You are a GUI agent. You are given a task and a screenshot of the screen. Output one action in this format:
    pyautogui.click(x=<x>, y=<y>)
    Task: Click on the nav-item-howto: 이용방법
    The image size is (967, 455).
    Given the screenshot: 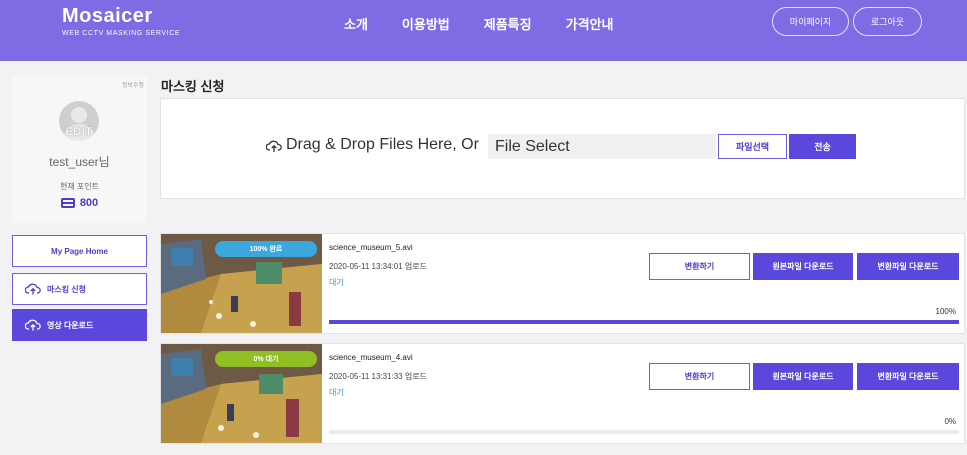 What is the action you would take?
    pyautogui.click(x=426, y=23)
    